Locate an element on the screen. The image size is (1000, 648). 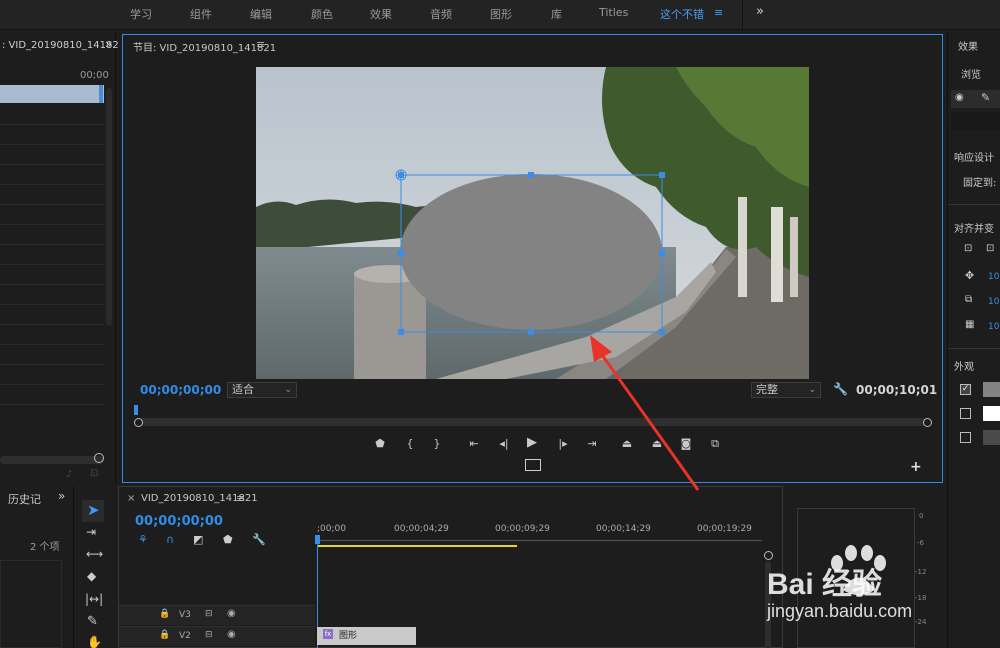
new-item-icon: ⊡ is located at coordinates (94, 473).